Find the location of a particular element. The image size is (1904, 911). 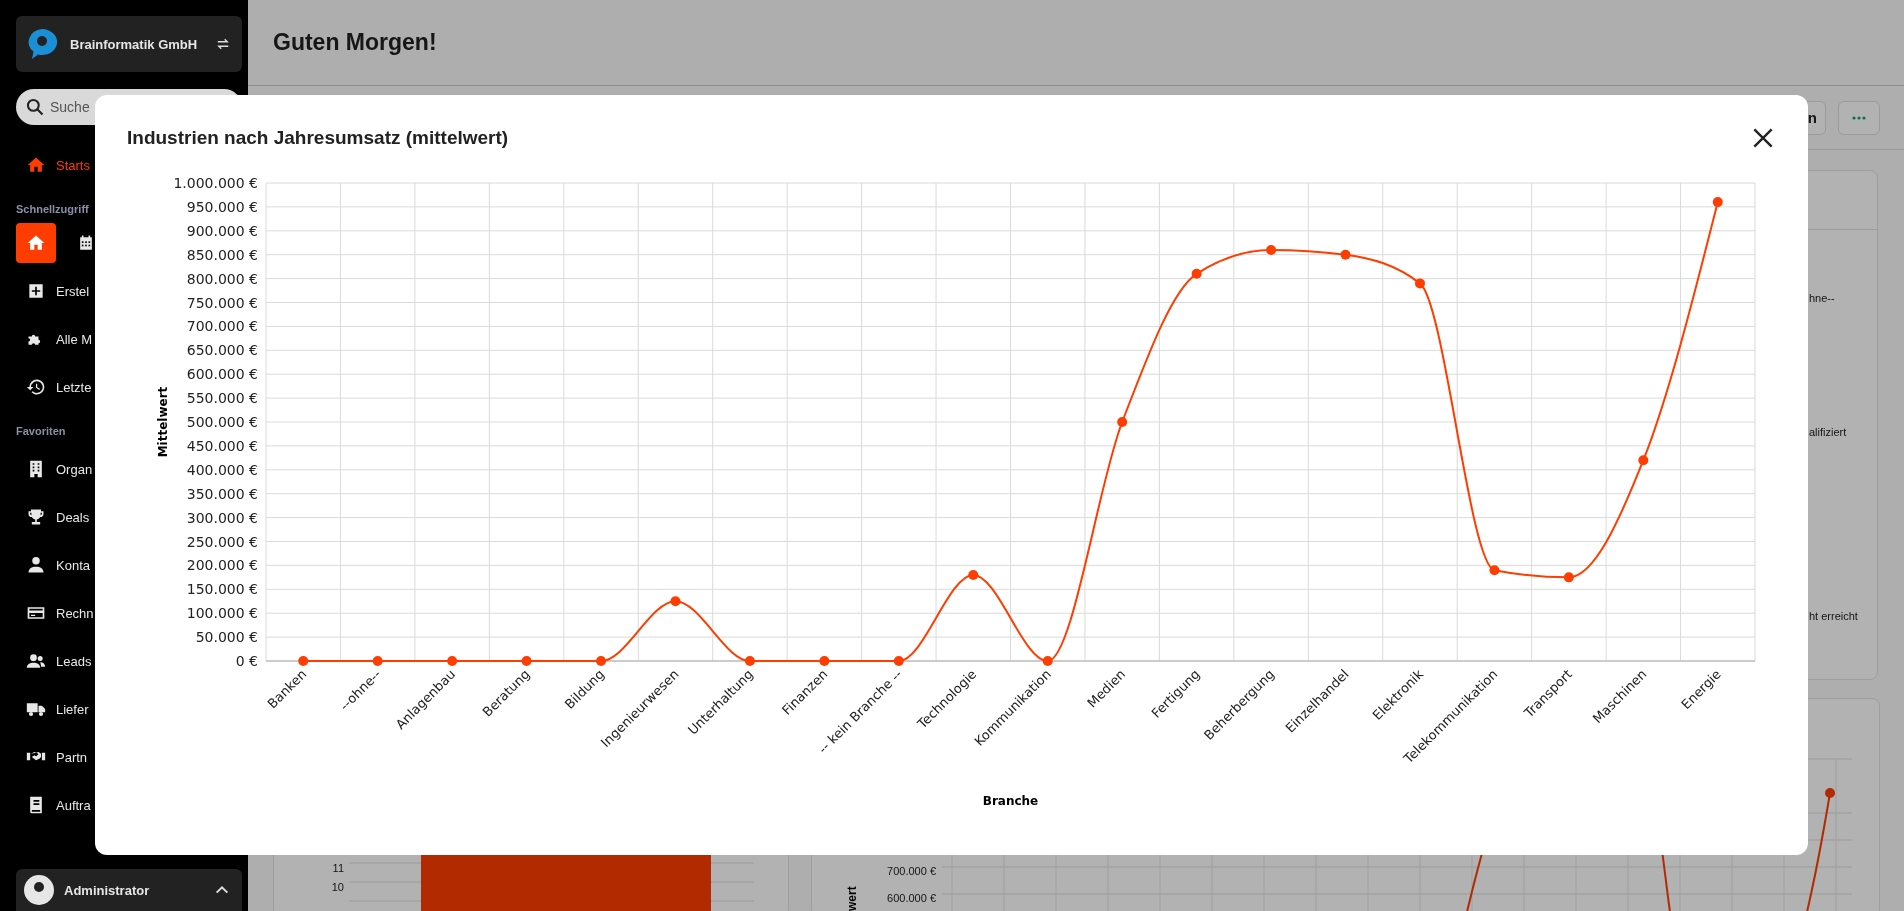

y-axis-tick-label: 450.000 € is located at coordinates (222, 445).